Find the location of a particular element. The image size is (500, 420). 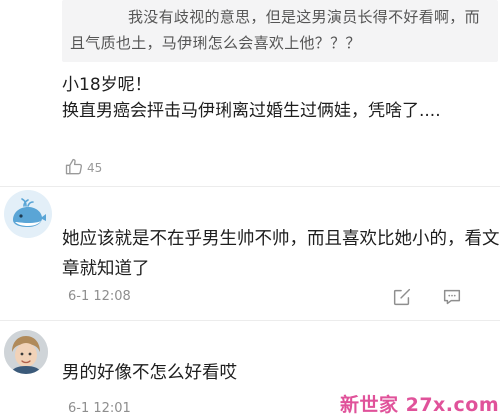

whale-avatar is located at coordinates (28, 214).